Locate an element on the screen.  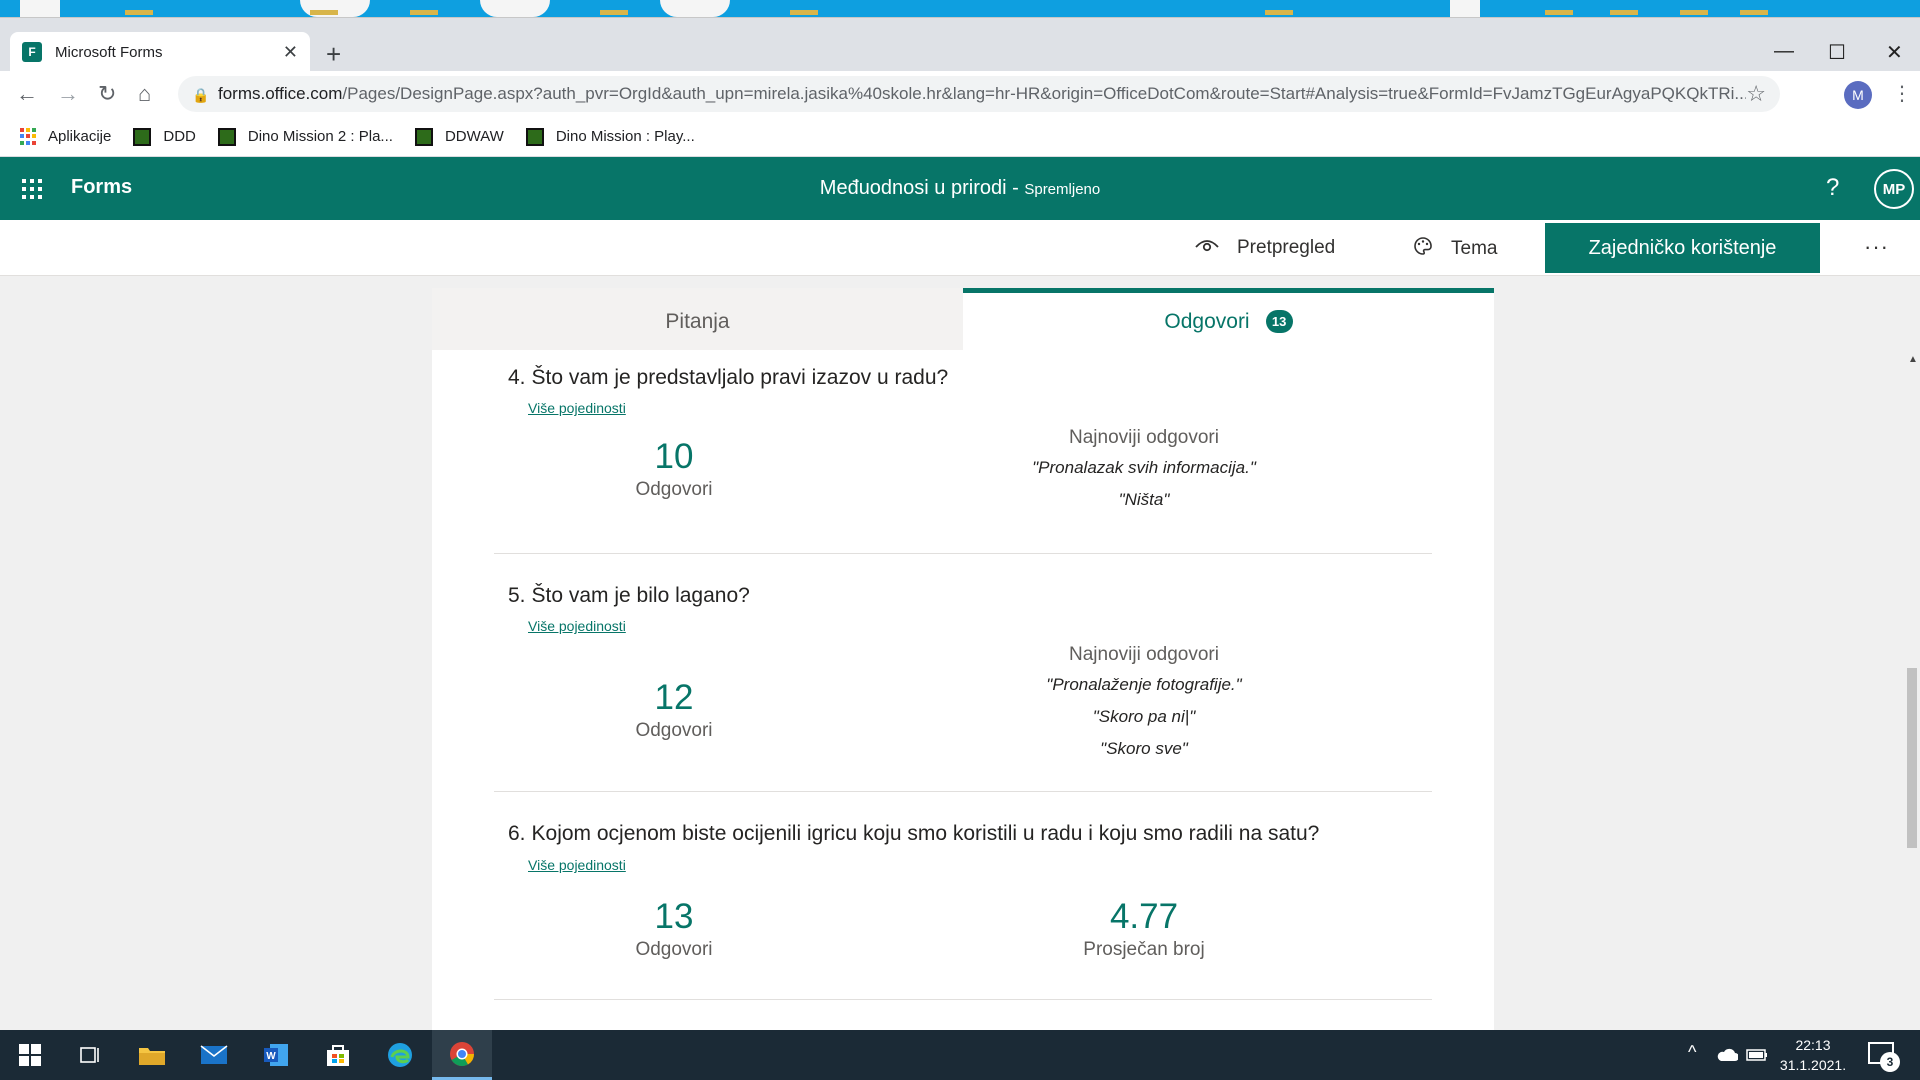
clock-date: 31.1.2021. is located at coordinates (1813, 1065).